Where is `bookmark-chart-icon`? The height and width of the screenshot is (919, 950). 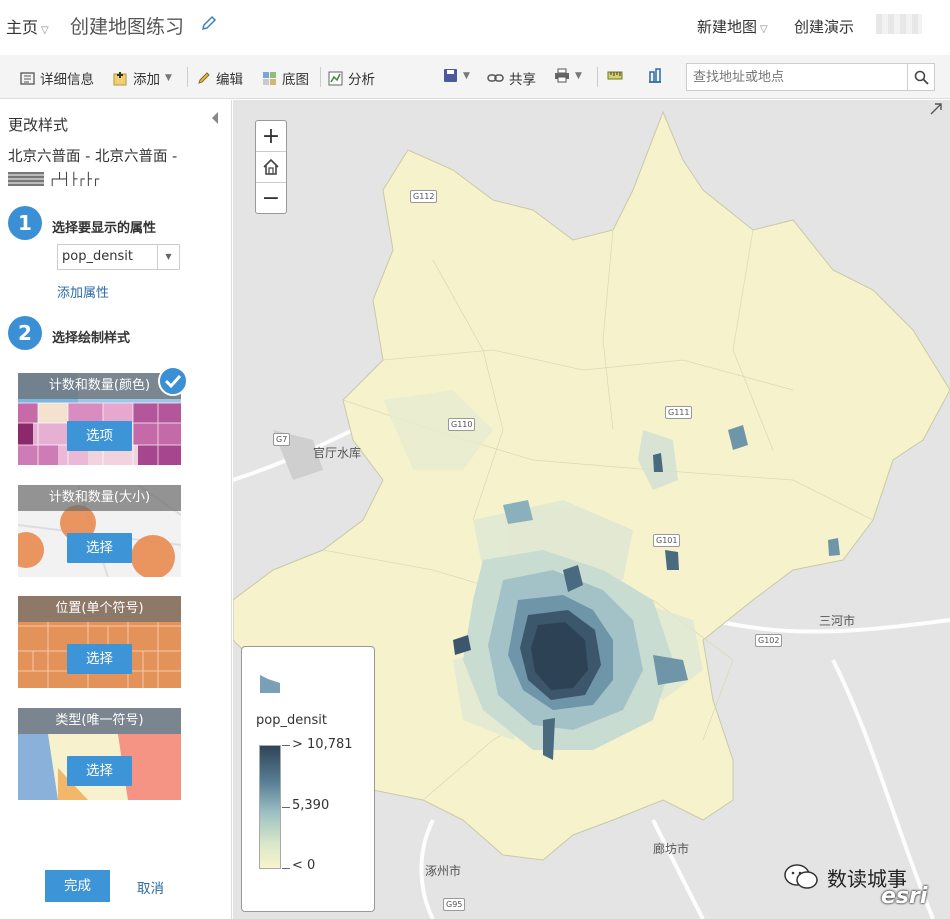 bookmark-chart-icon is located at coordinates (655, 75).